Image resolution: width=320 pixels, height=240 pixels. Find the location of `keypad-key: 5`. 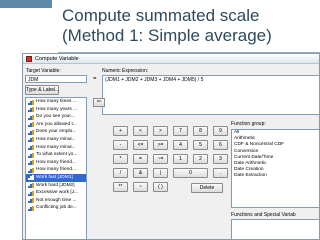

keypad-key: 5 is located at coordinates (200, 145).